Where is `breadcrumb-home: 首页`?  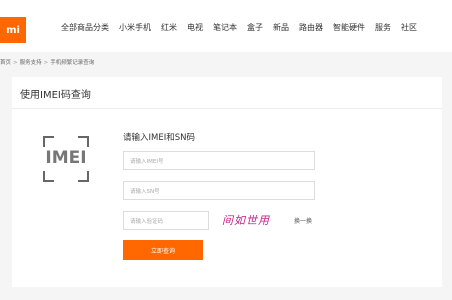
breadcrumb-home: 首页 is located at coordinates (5, 63).